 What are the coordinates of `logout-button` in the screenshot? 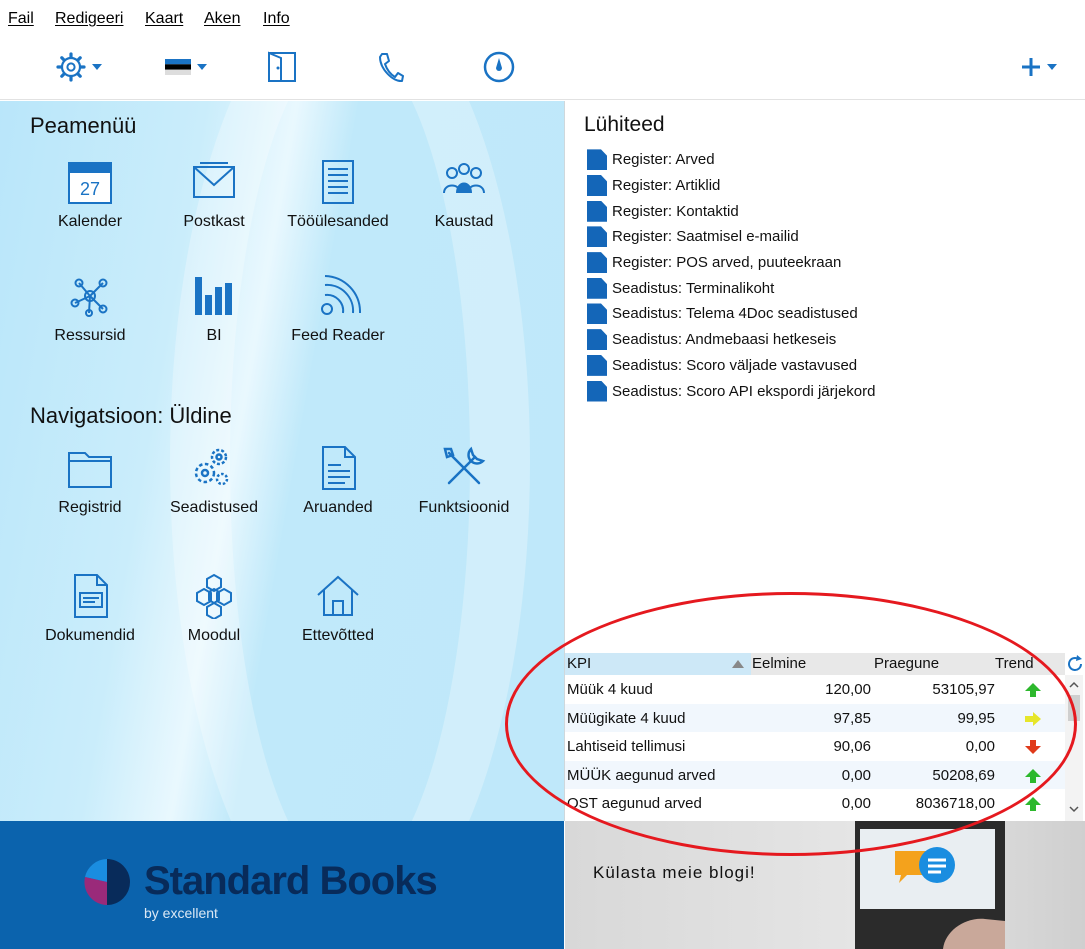 It's located at (282, 67).